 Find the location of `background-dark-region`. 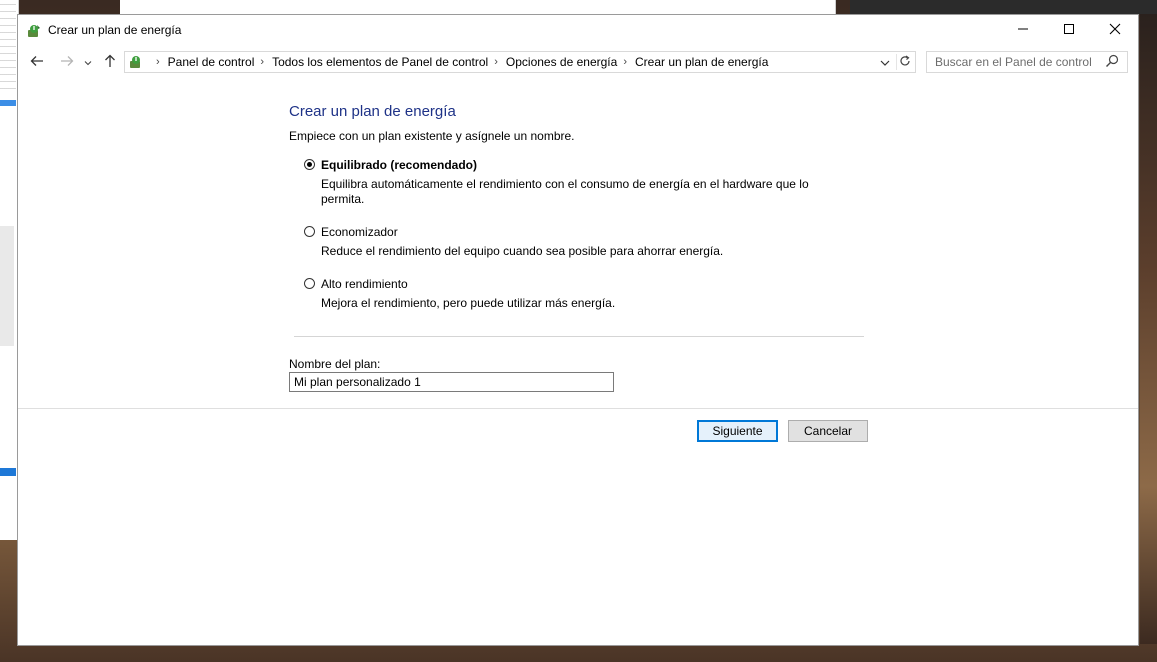

background-dark-region is located at coordinates (1003, 7).